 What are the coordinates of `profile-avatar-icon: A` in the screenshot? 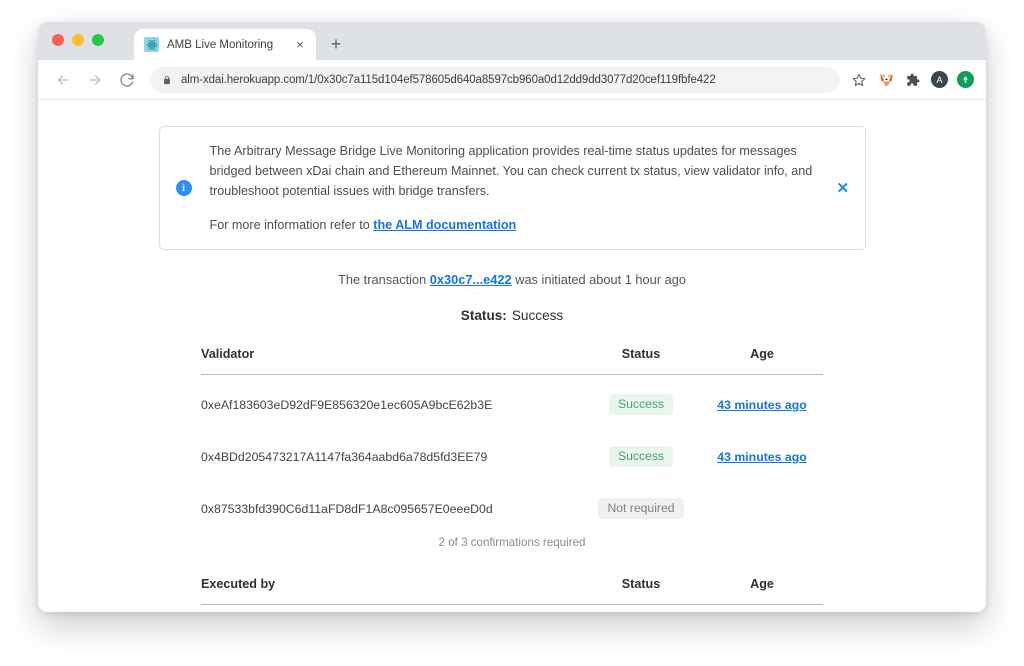 It's located at (939, 79).